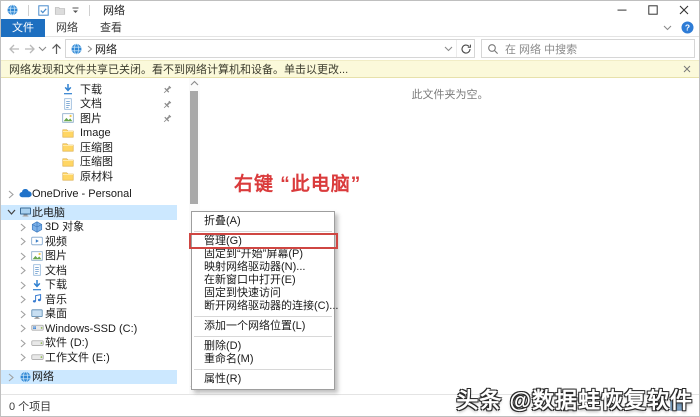 Image resolution: width=700 pixels, height=417 pixels. I want to click on tab-查看: 查看, so click(111, 28).